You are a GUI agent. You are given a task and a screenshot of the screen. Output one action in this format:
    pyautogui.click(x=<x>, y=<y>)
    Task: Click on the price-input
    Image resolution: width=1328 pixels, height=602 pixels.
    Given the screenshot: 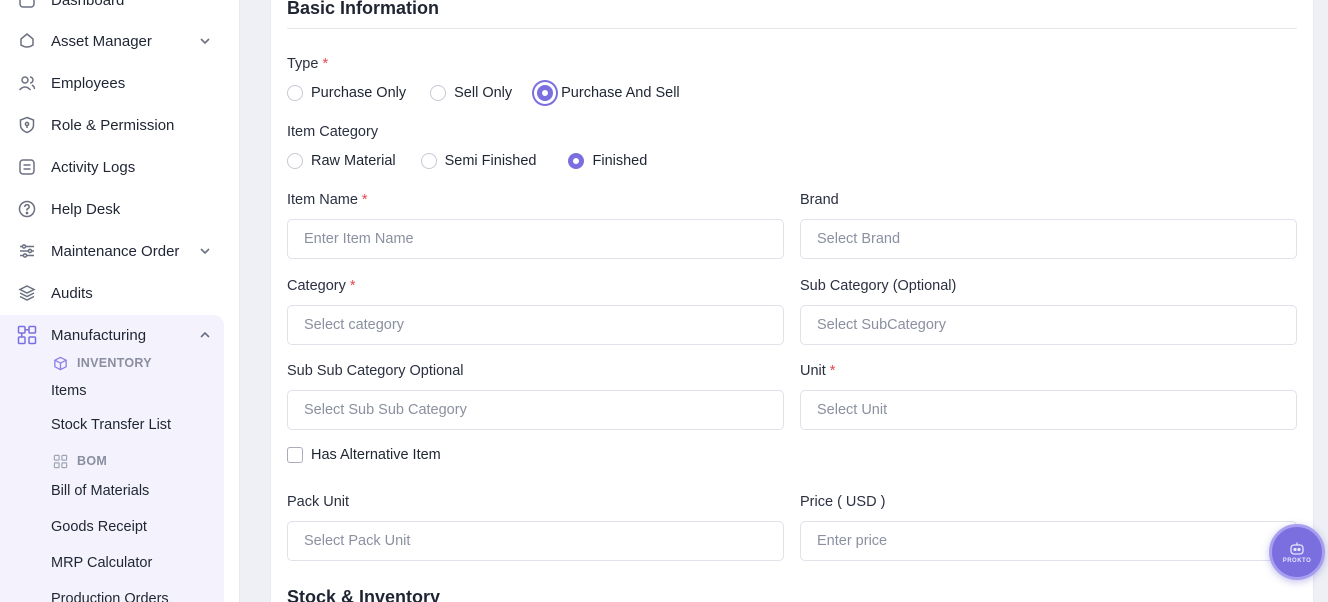 What is the action you would take?
    pyautogui.click(x=1048, y=541)
    